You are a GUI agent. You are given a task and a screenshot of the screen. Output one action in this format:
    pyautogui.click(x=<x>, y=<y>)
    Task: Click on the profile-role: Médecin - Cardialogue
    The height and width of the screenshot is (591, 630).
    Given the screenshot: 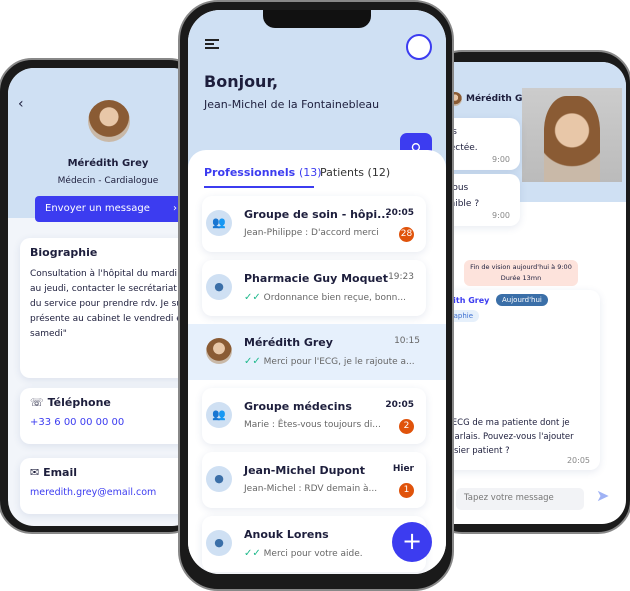 What is the action you would take?
    pyautogui.click(x=108, y=181)
    